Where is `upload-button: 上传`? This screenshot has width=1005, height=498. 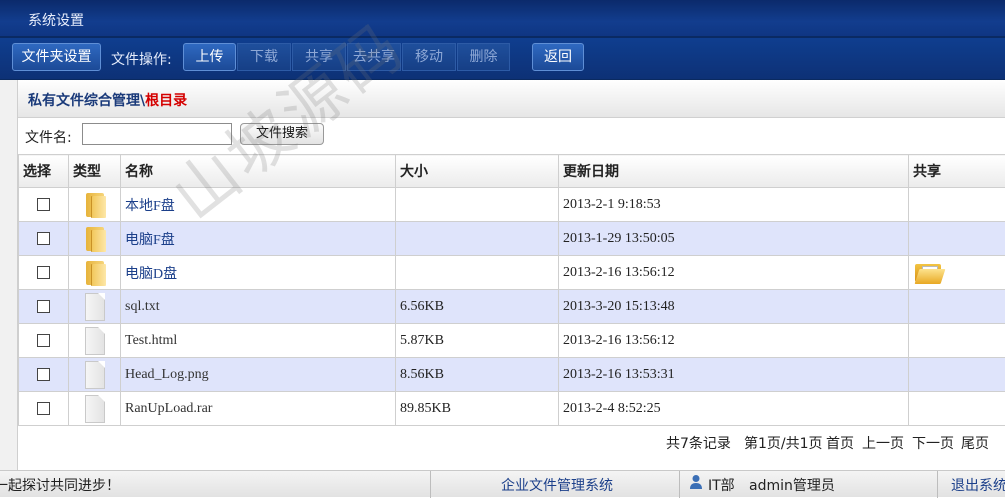 upload-button: 上传 is located at coordinates (209, 57).